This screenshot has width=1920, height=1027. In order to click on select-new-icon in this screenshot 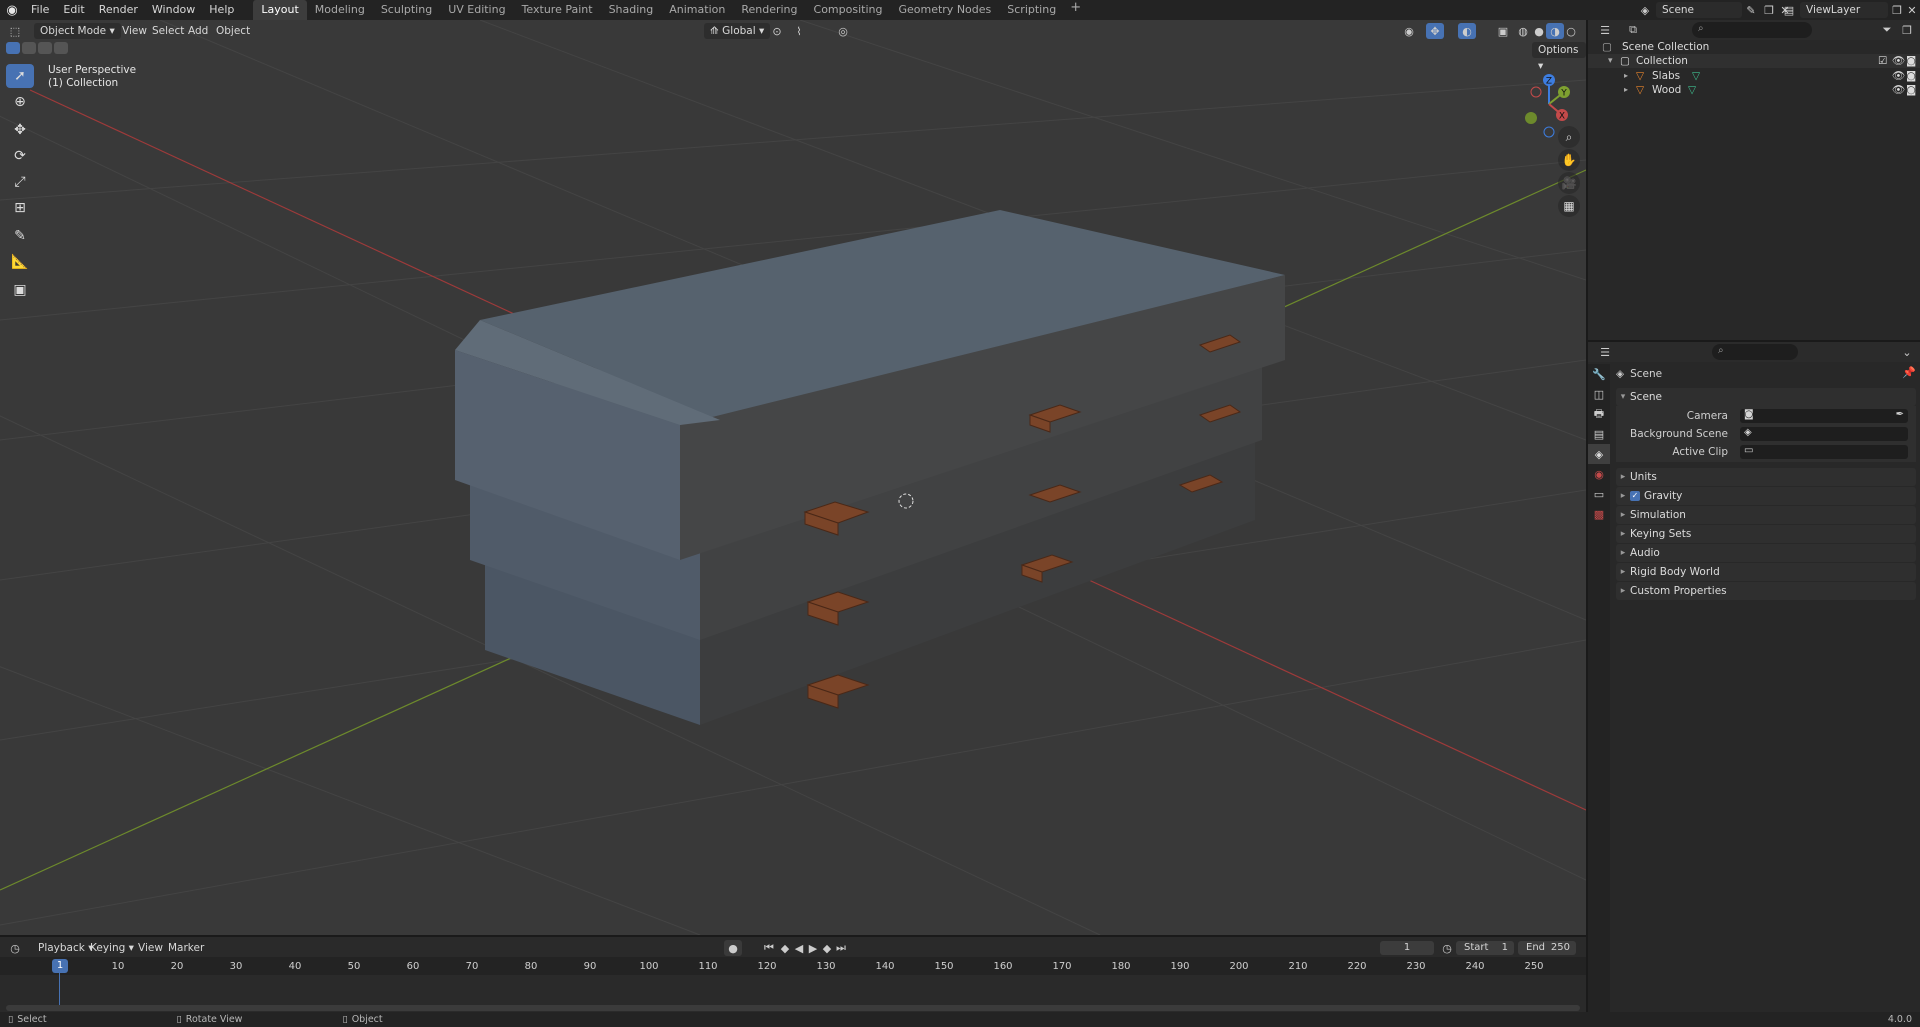, I will do `click(13, 48)`.